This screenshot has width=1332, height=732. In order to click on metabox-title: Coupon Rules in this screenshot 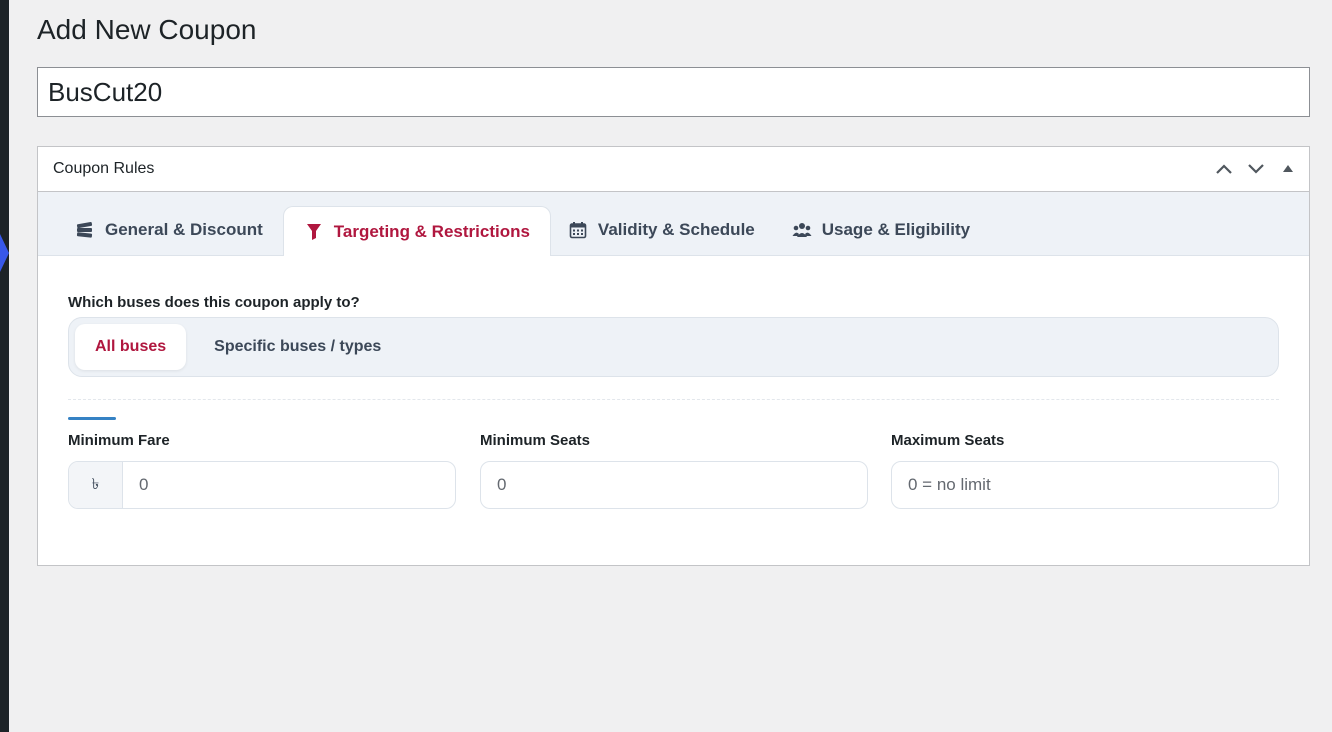, I will do `click(104, 168)`.